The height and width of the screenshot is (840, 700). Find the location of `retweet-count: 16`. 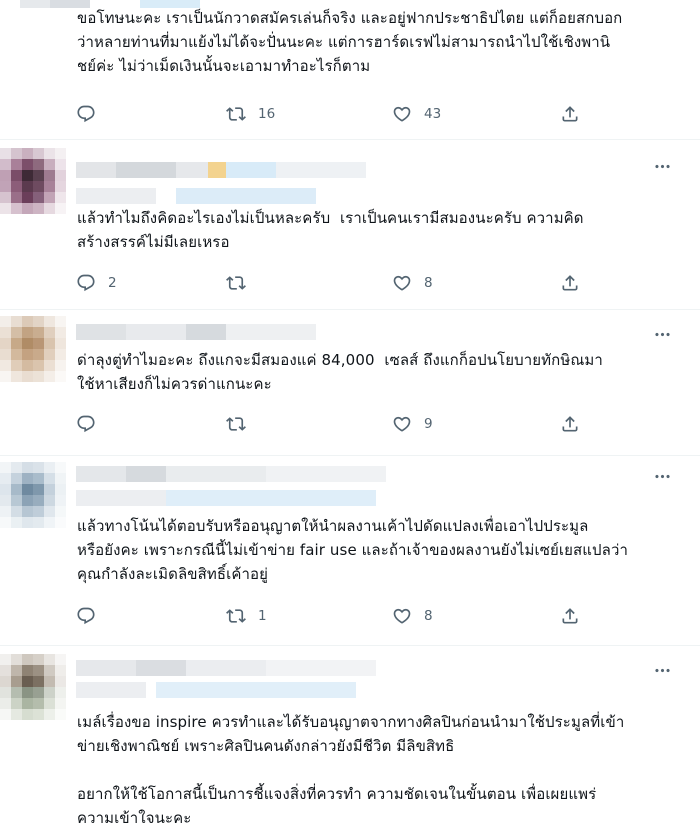

retweet-count: 16 is located at coordinates (267, 114).